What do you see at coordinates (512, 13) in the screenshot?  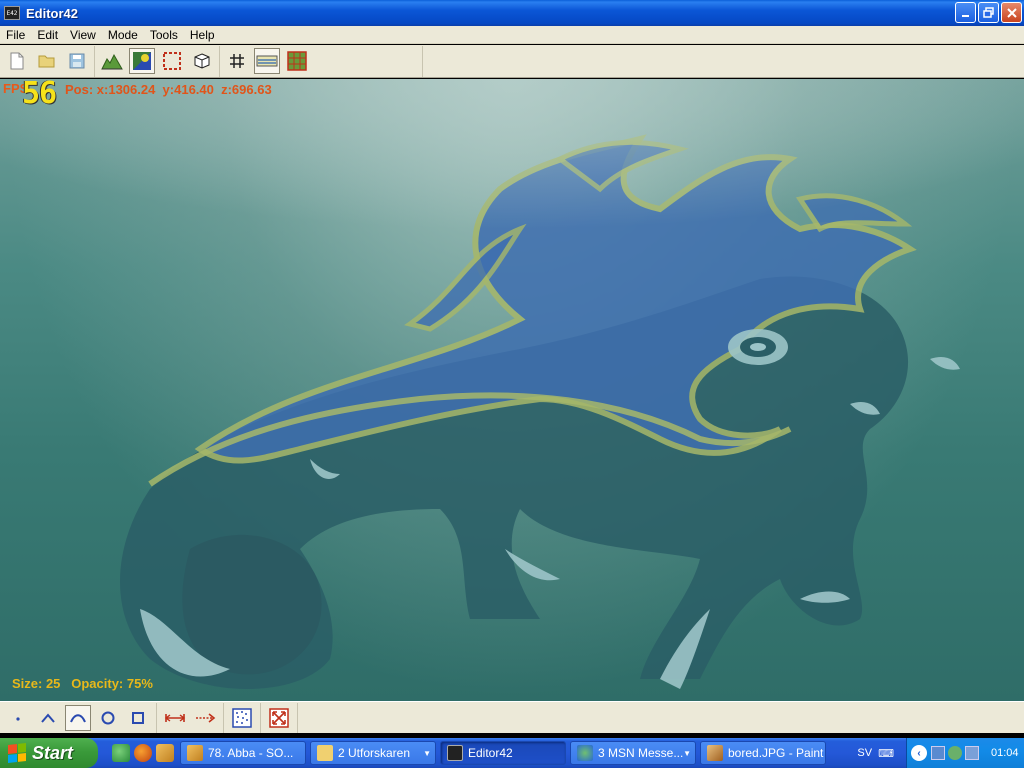 I see `title-bar: E42 Editor42` at bounding box center [512, 13].